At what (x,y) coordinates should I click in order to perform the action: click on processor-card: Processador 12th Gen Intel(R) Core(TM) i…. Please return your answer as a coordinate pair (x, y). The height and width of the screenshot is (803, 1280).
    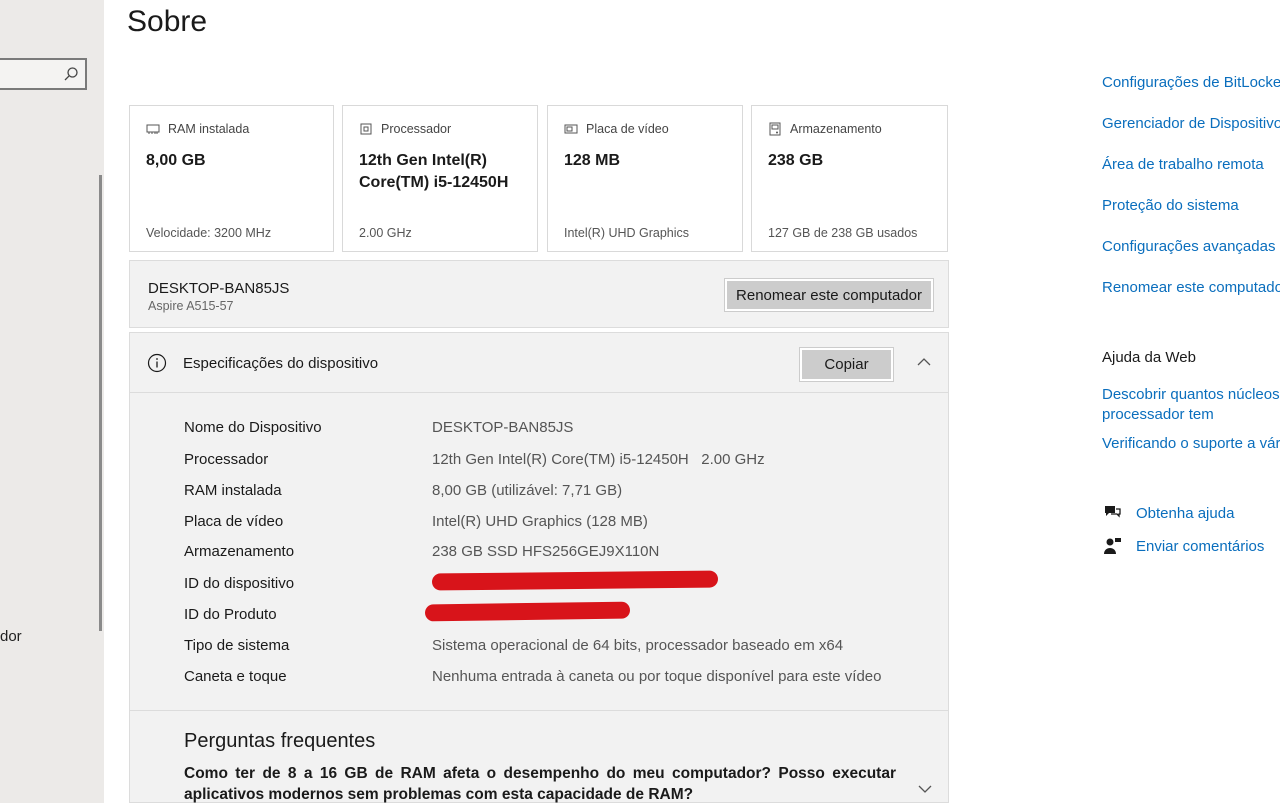
    Looking at the image, I should click on (440, 178).